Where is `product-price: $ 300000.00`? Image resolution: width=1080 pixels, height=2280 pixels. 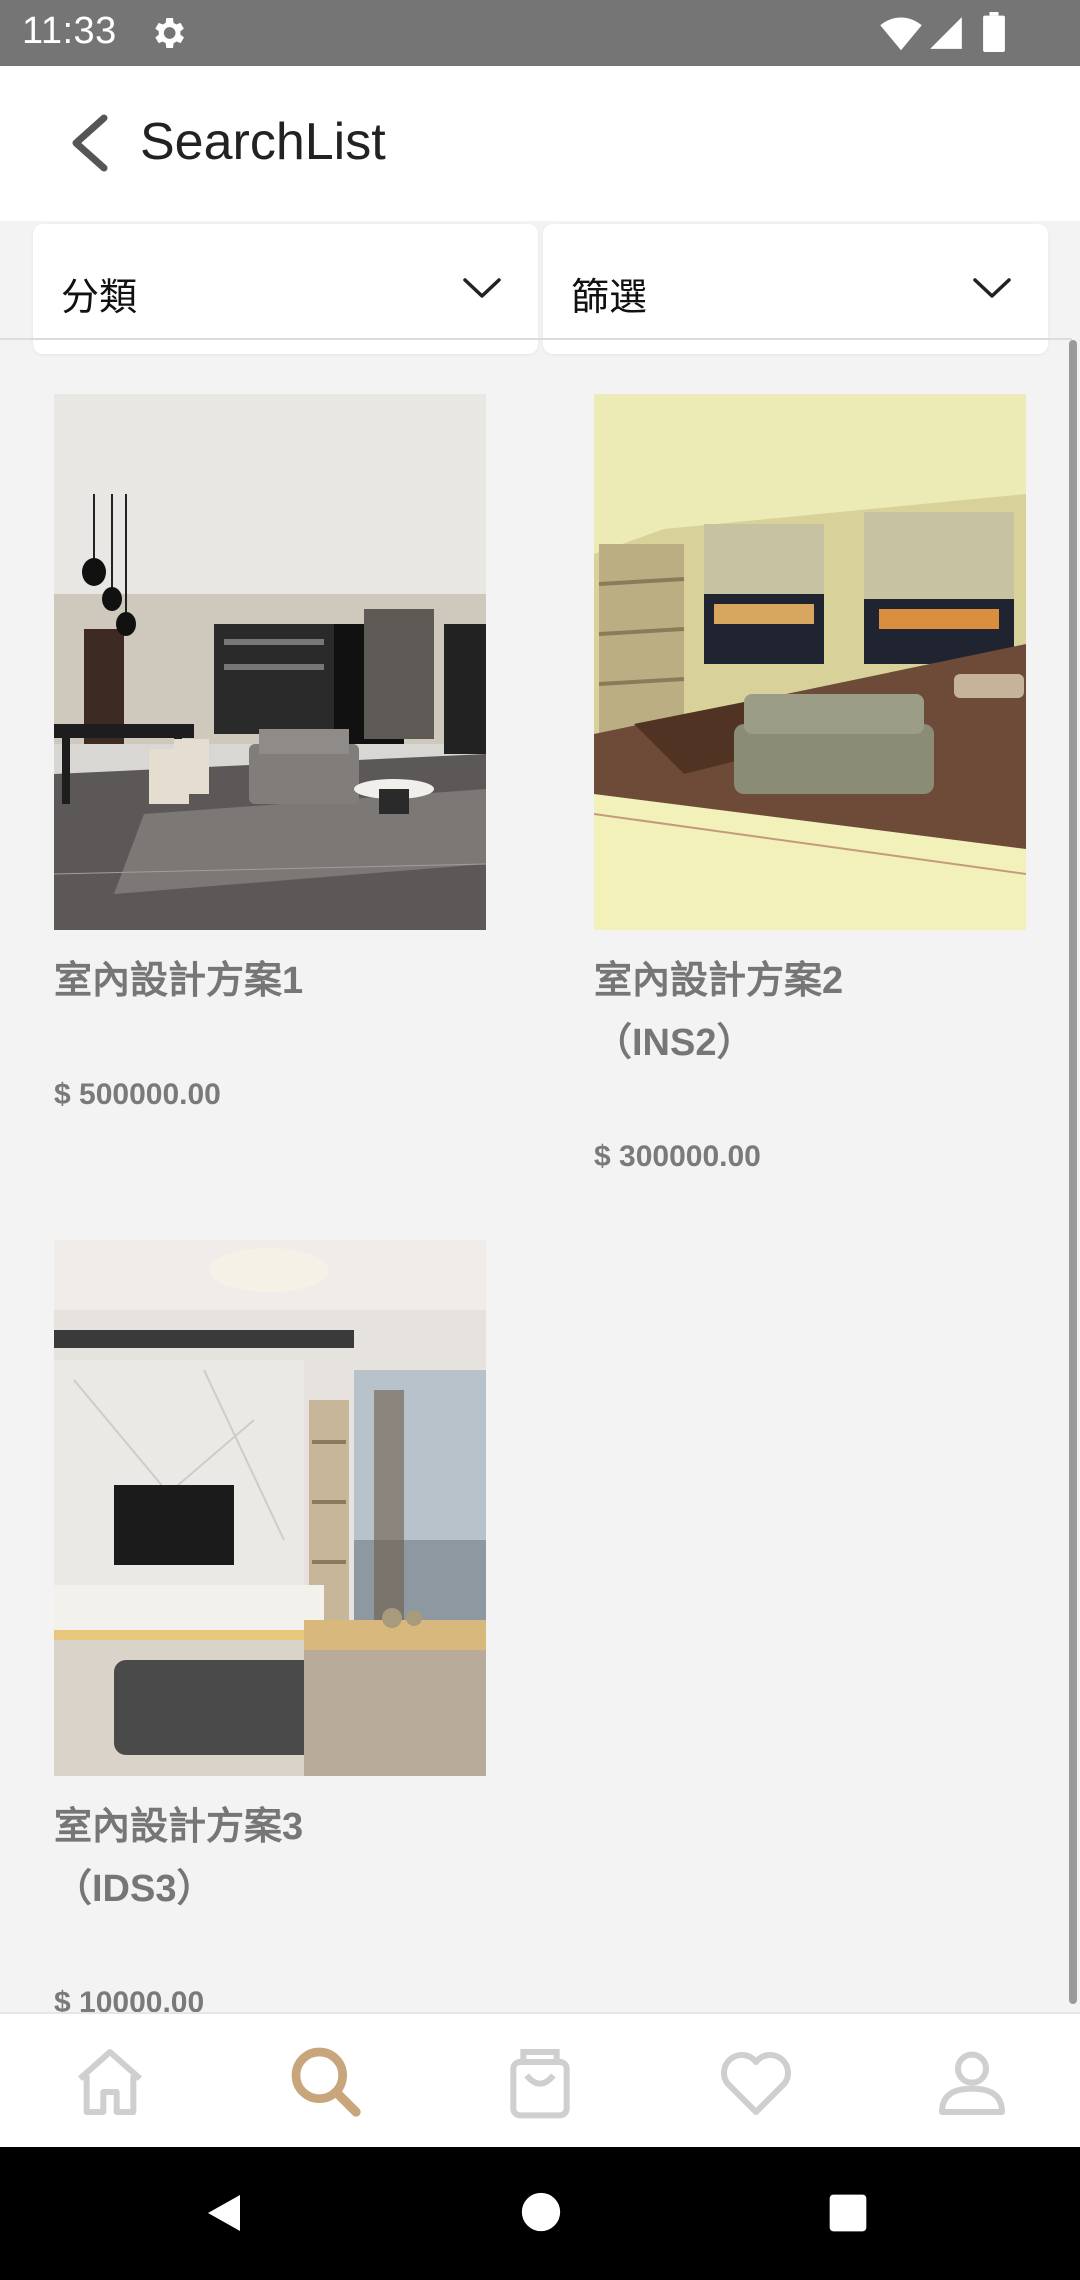
product-price: $ 300000.00 is located at coordinates (677, 1156).